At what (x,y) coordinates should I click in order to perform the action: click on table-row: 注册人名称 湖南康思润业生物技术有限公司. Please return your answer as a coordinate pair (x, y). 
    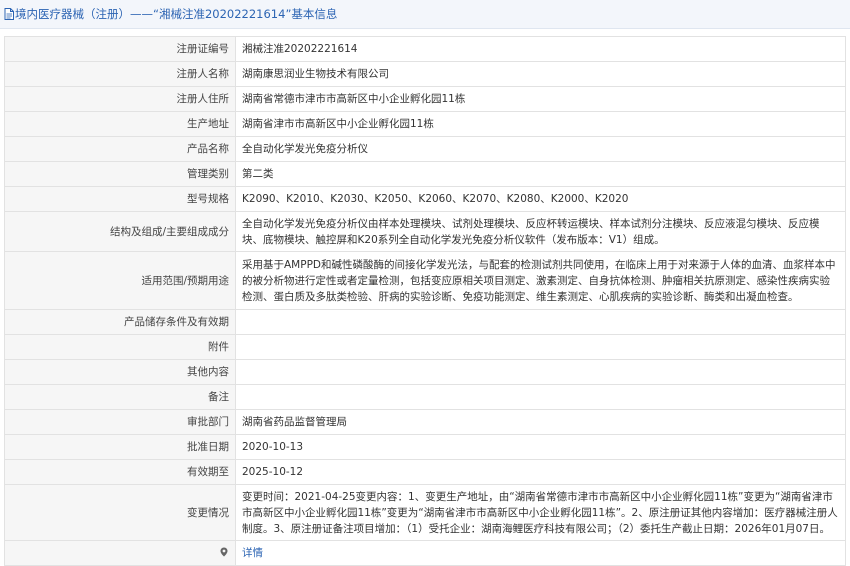
    Looking at the image, I should click on (425, 74).